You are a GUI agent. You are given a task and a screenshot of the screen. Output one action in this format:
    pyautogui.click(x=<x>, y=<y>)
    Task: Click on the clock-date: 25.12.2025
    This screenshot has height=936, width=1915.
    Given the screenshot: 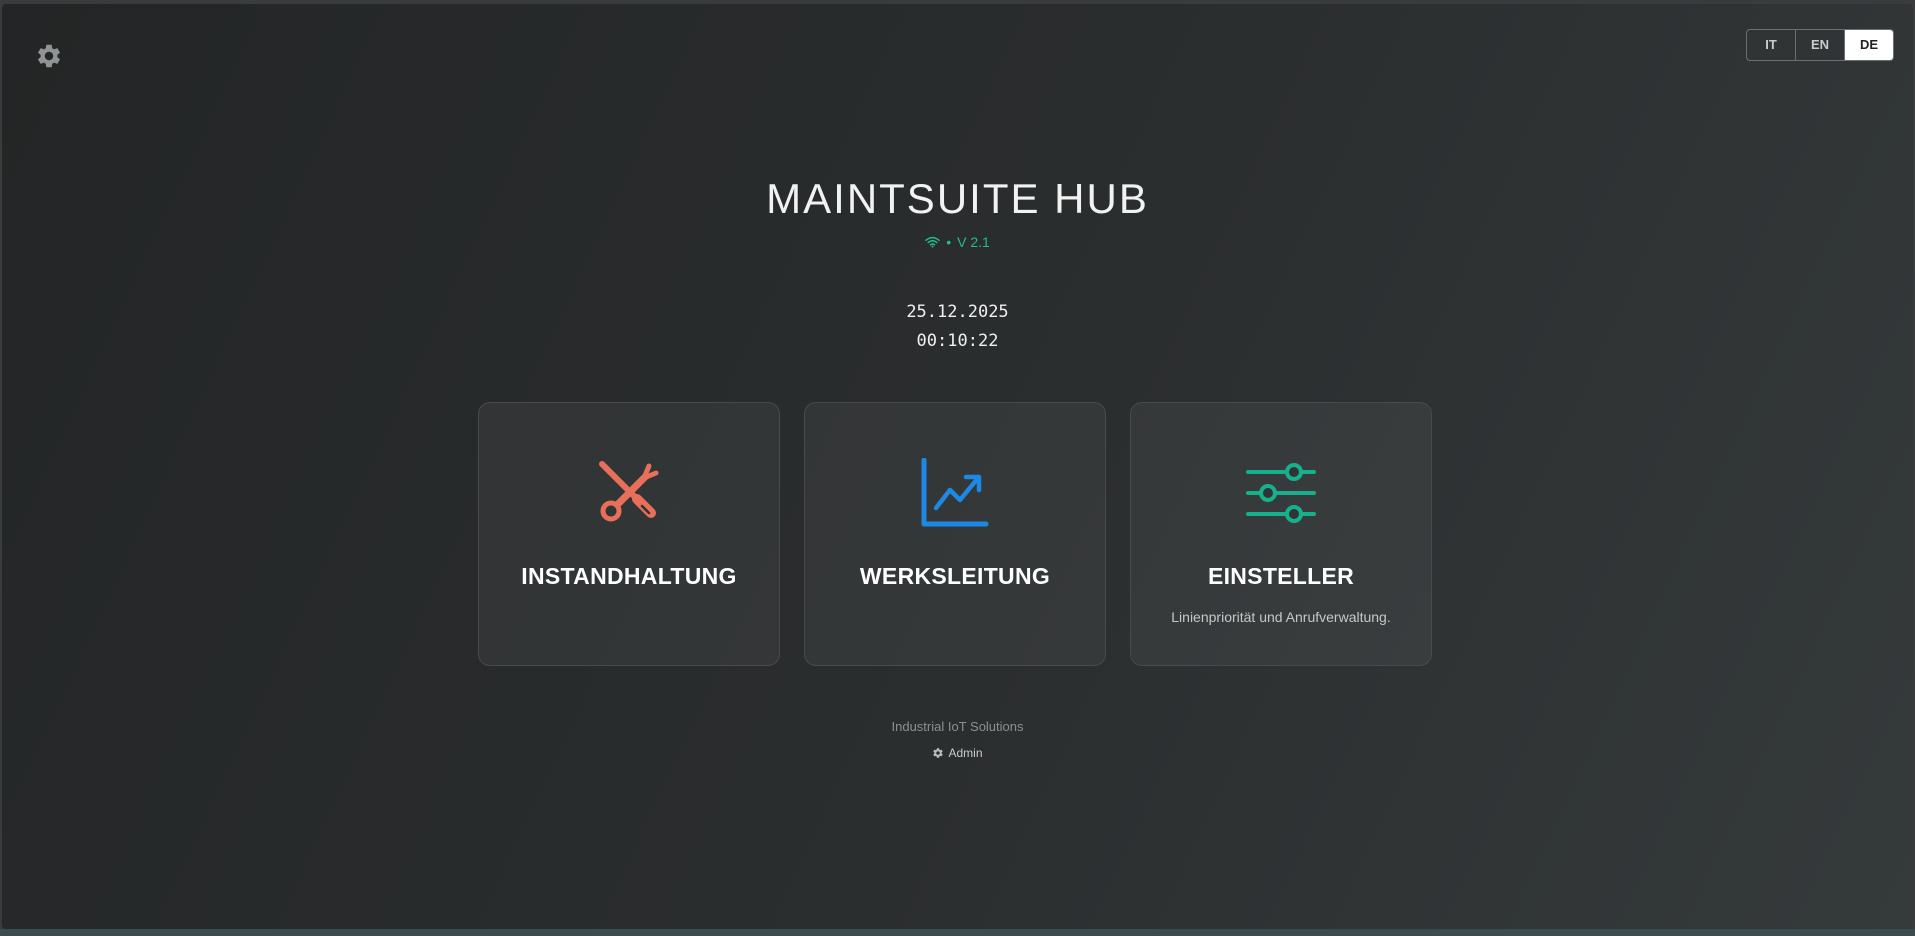 What is the action you would take?
    pyautogui.click(x=957, y=312)
    